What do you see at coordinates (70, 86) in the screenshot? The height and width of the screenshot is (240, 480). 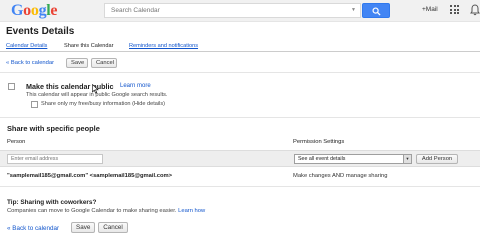 I see `make-public-label: Make this calendar public` at bounding box center [70, 86].